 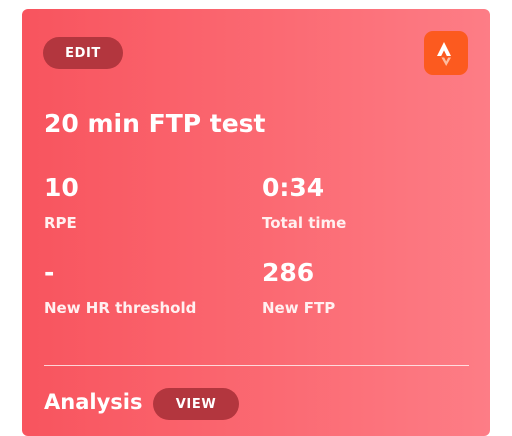 What do you see at coordinates (256, 365) in the screenshot?
I see `divider` at bounding box center [256, 365].